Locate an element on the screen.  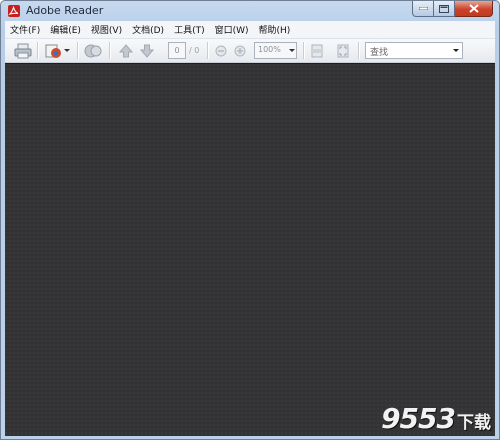
minimize-icon is located at coordinates (423, 8).